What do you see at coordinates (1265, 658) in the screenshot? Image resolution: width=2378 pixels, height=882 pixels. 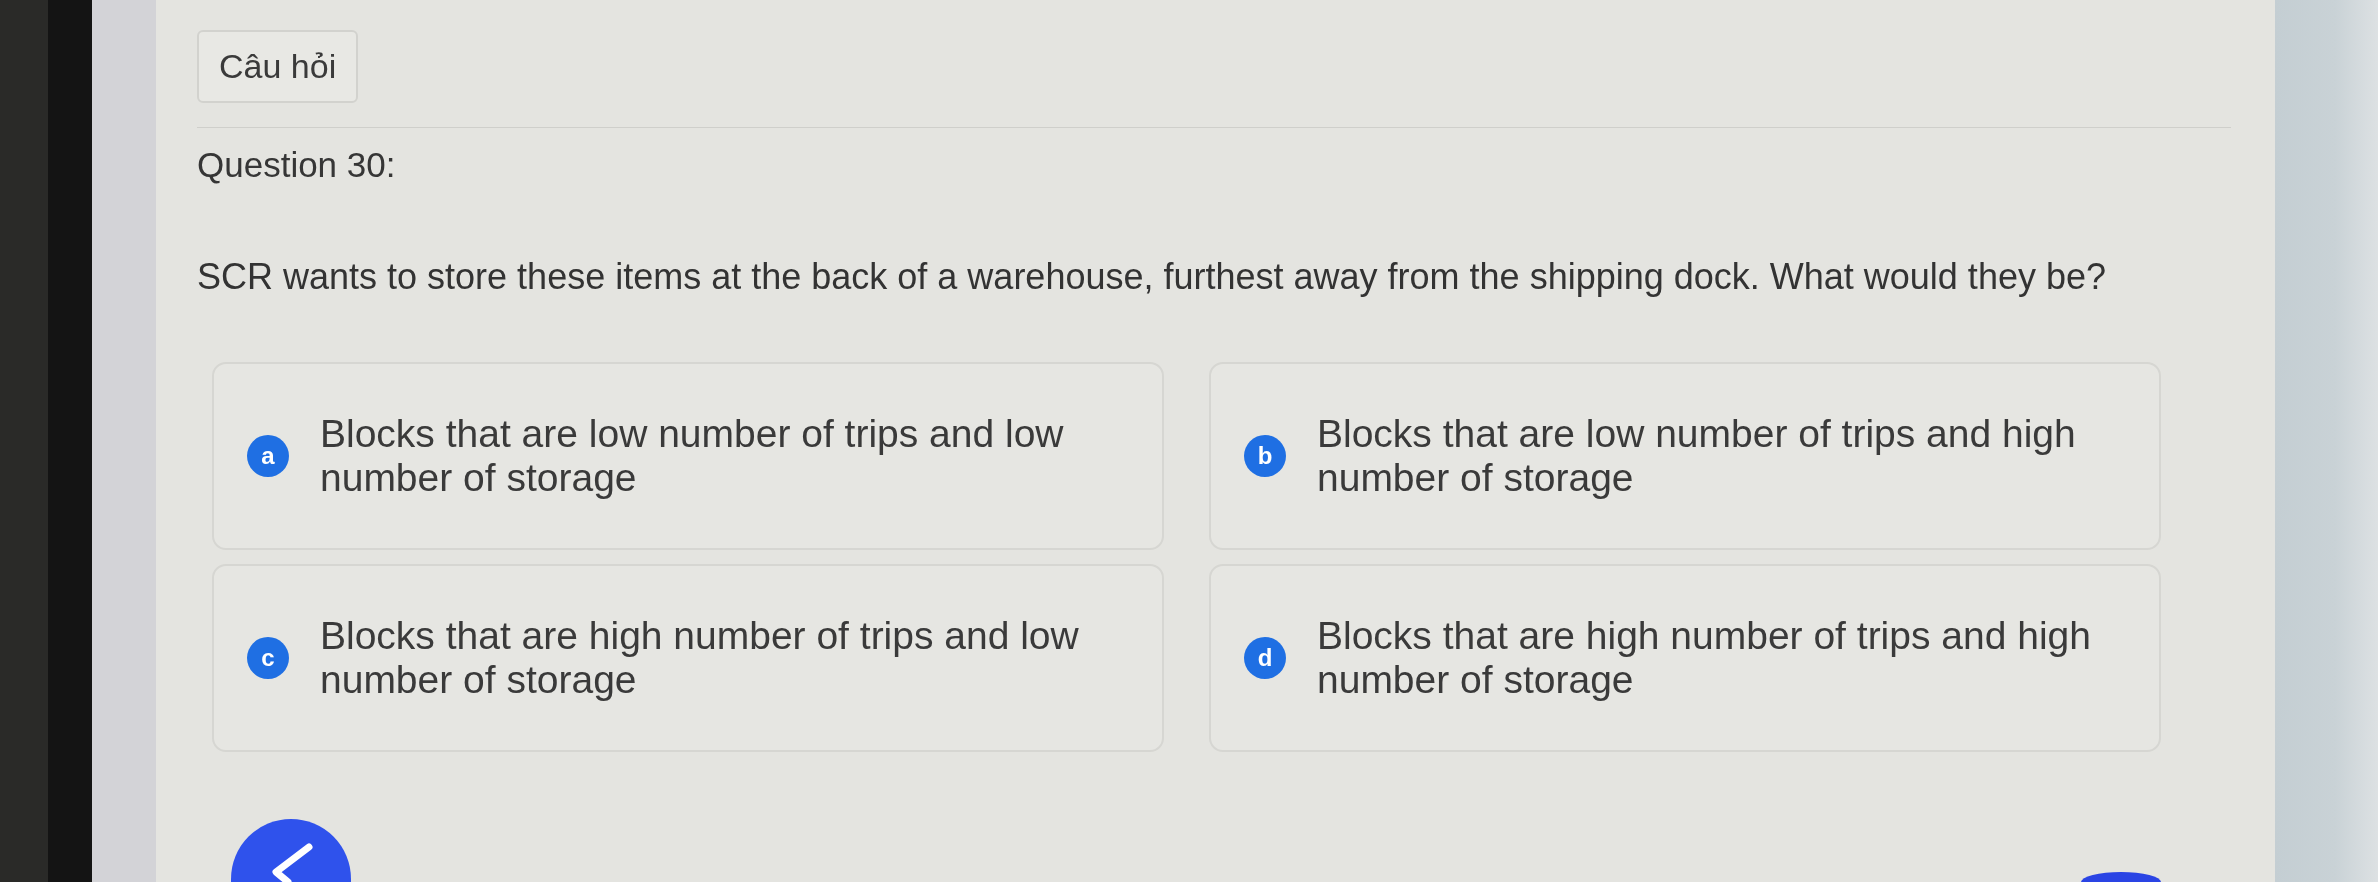 I see `option-letter: d` at bounding box center [1265, 658].